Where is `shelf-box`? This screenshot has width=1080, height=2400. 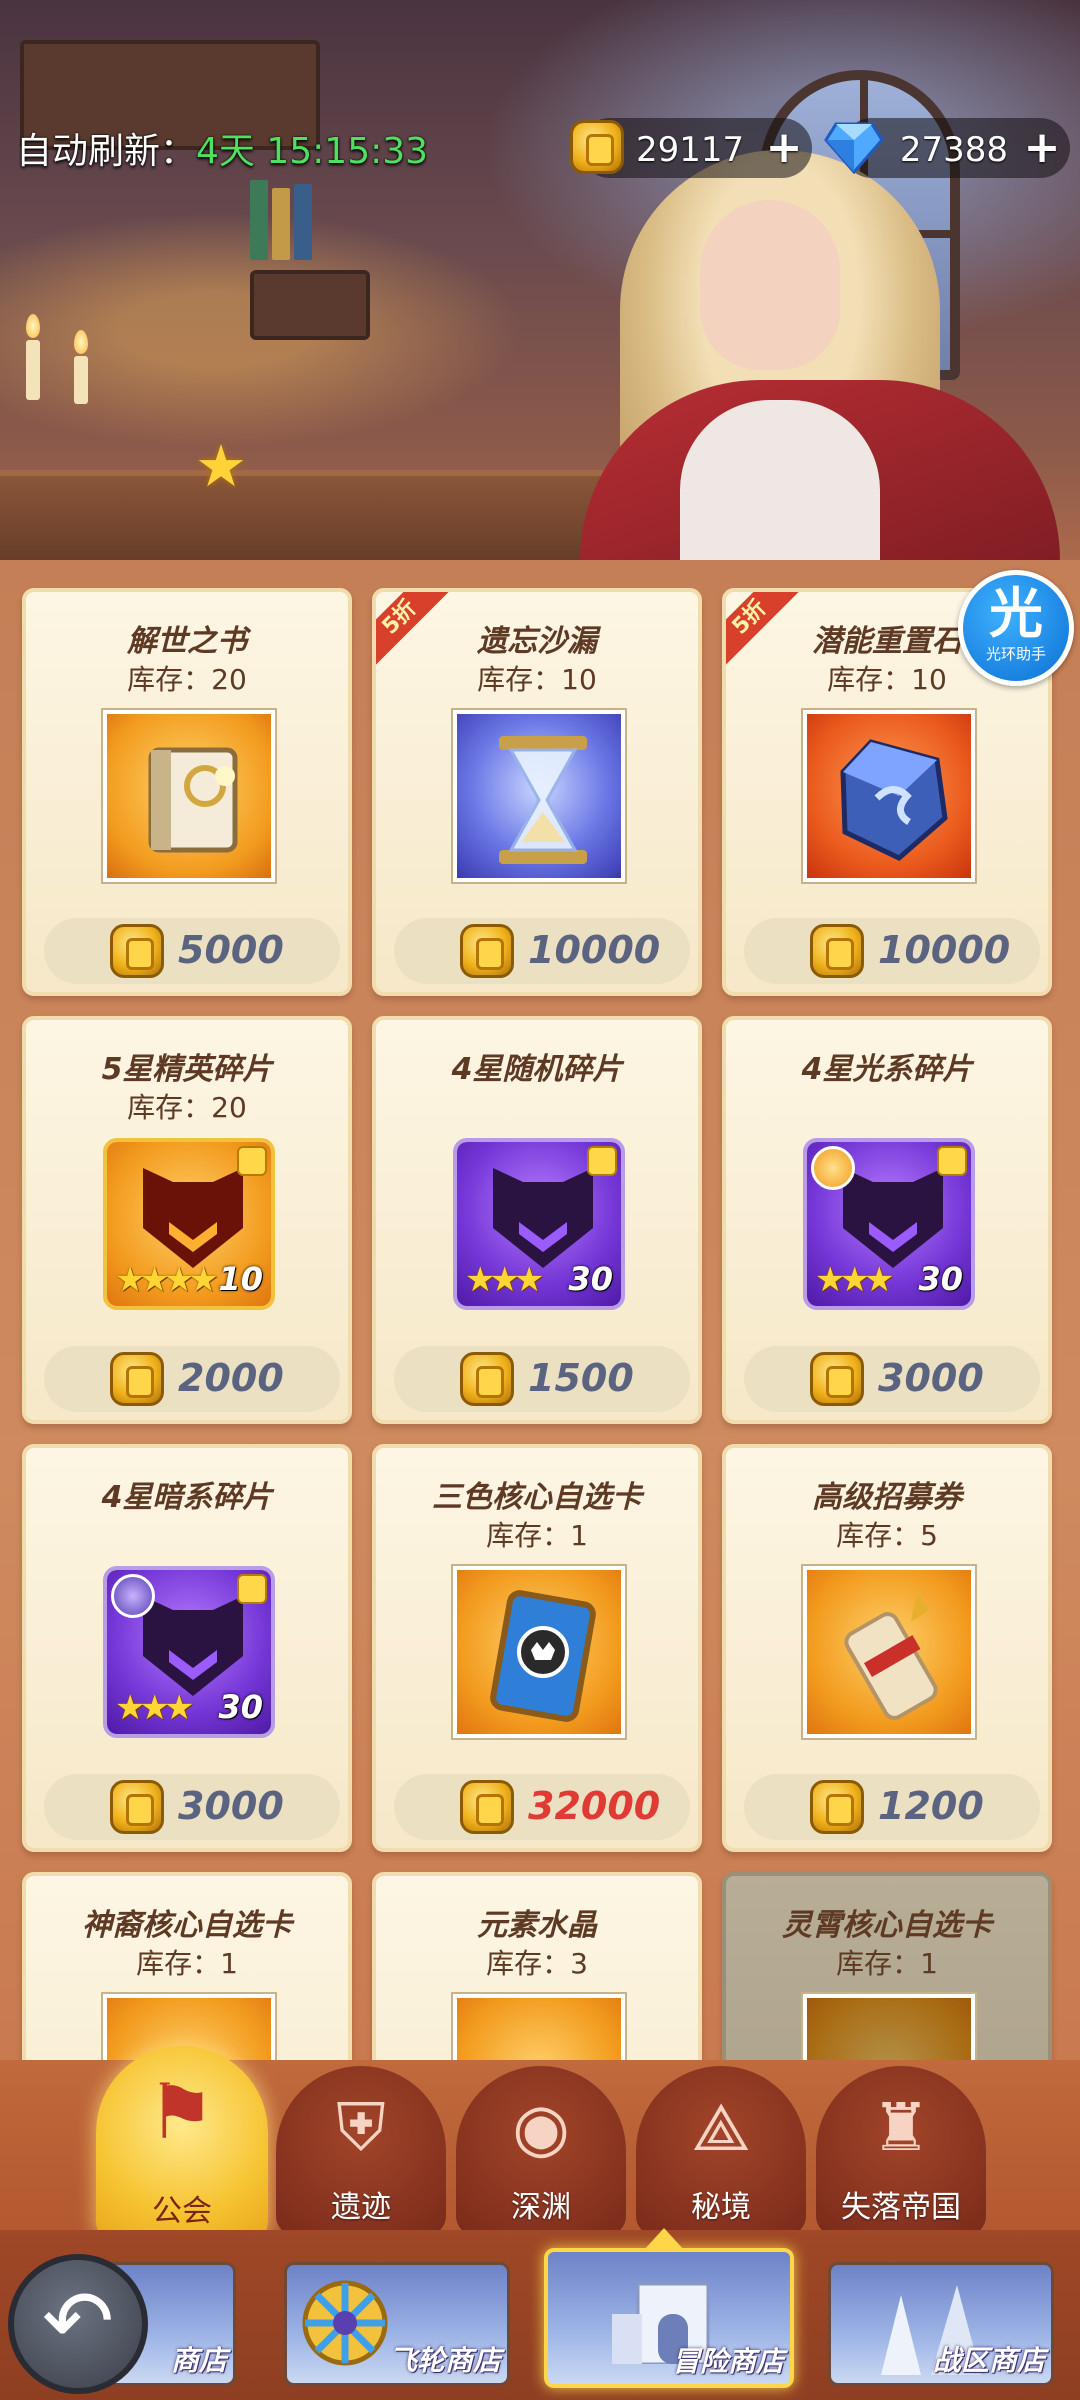
shelf-box is located at coordinates (310, 305).